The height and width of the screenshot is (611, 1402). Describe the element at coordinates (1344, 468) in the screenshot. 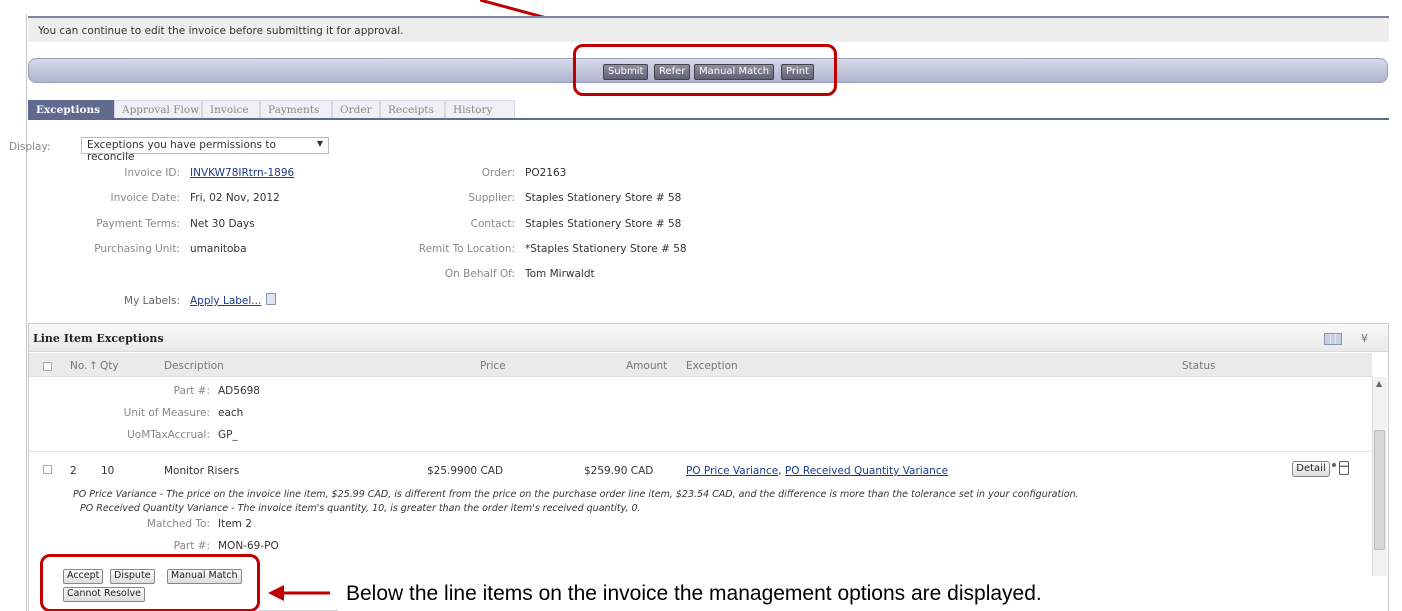

I see `trash-icon` at that location.